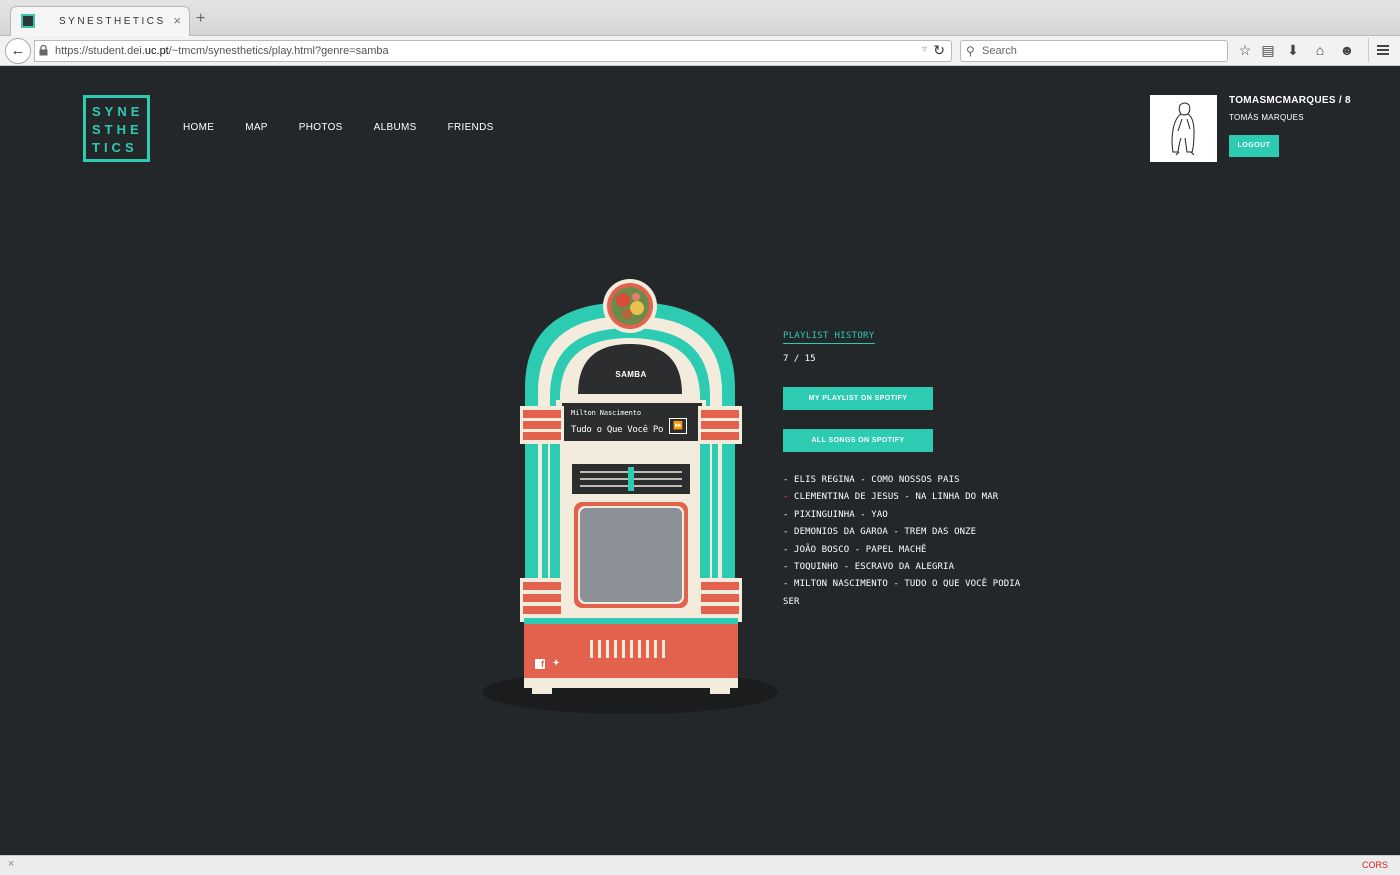  I want to click on fast-forward-icon: ⏩, so click(678, 426).